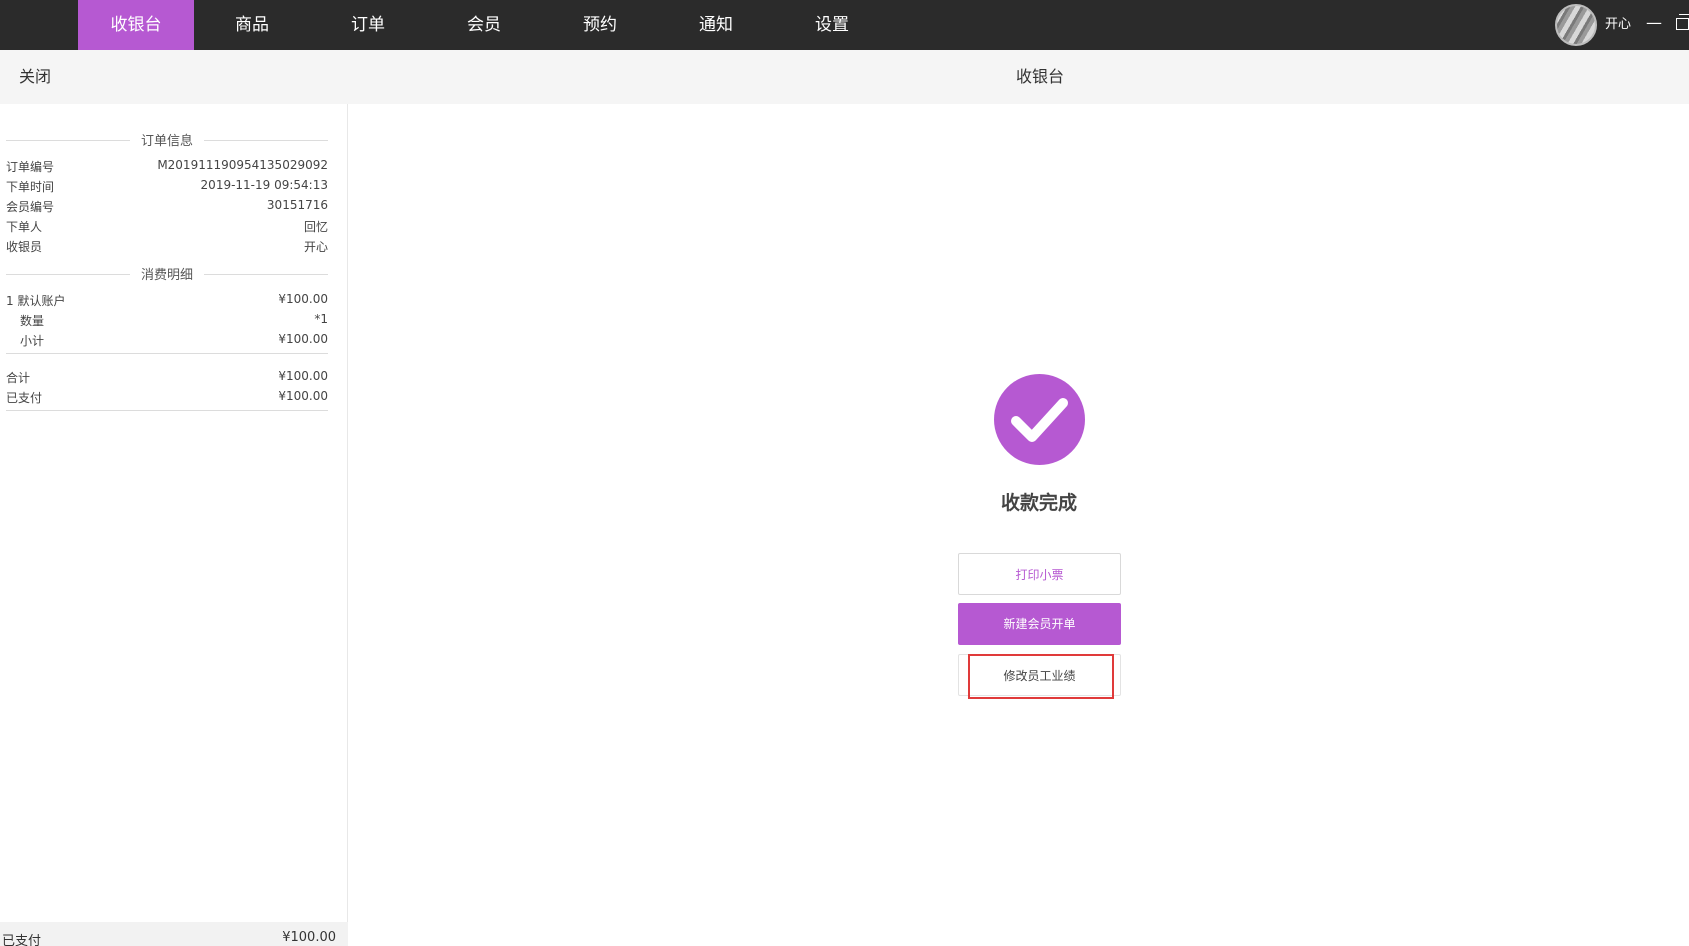 This screenshot has height=946, width=1689. I want to click on member-number-row: 会员编号 30151716, so click(167, 208).